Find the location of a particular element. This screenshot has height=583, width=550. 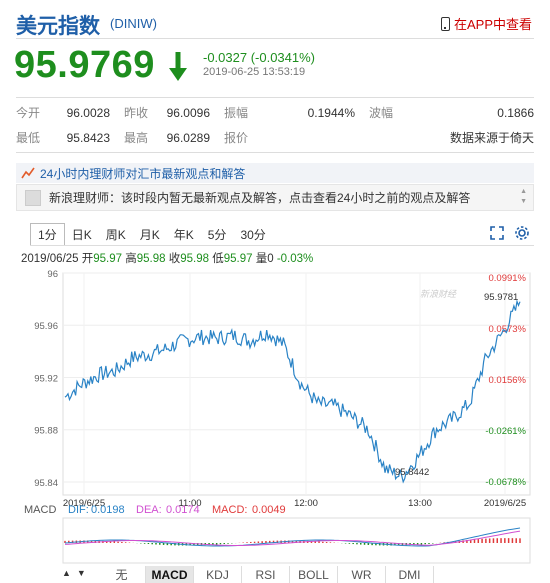

x-tick-label: 13:00 is located at coordinates (420, 503).